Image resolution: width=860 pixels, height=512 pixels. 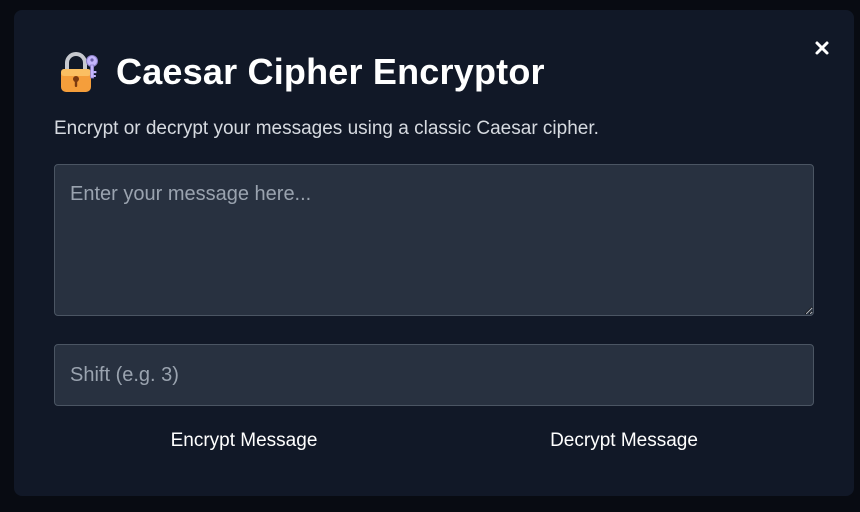 What do you see at coordinates (79, 72) in the screenshot?
I see `lock-with-key-icon` at bounding box center [79, 72].